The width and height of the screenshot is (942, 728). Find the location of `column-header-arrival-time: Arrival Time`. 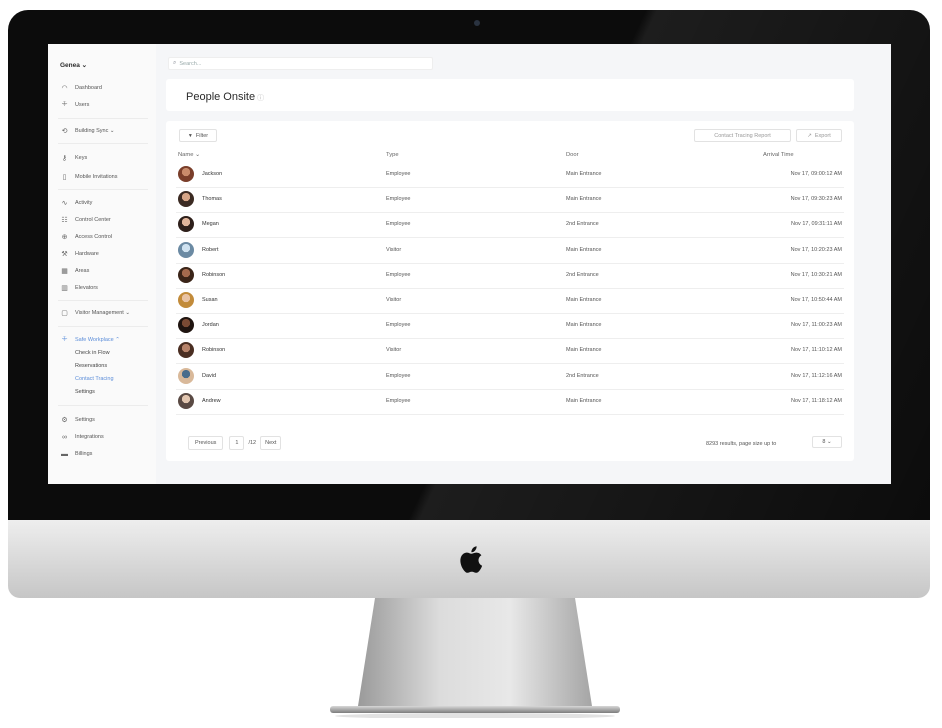

column-header-arrival-time: Arrival Time is located at coordinates (778, 155).